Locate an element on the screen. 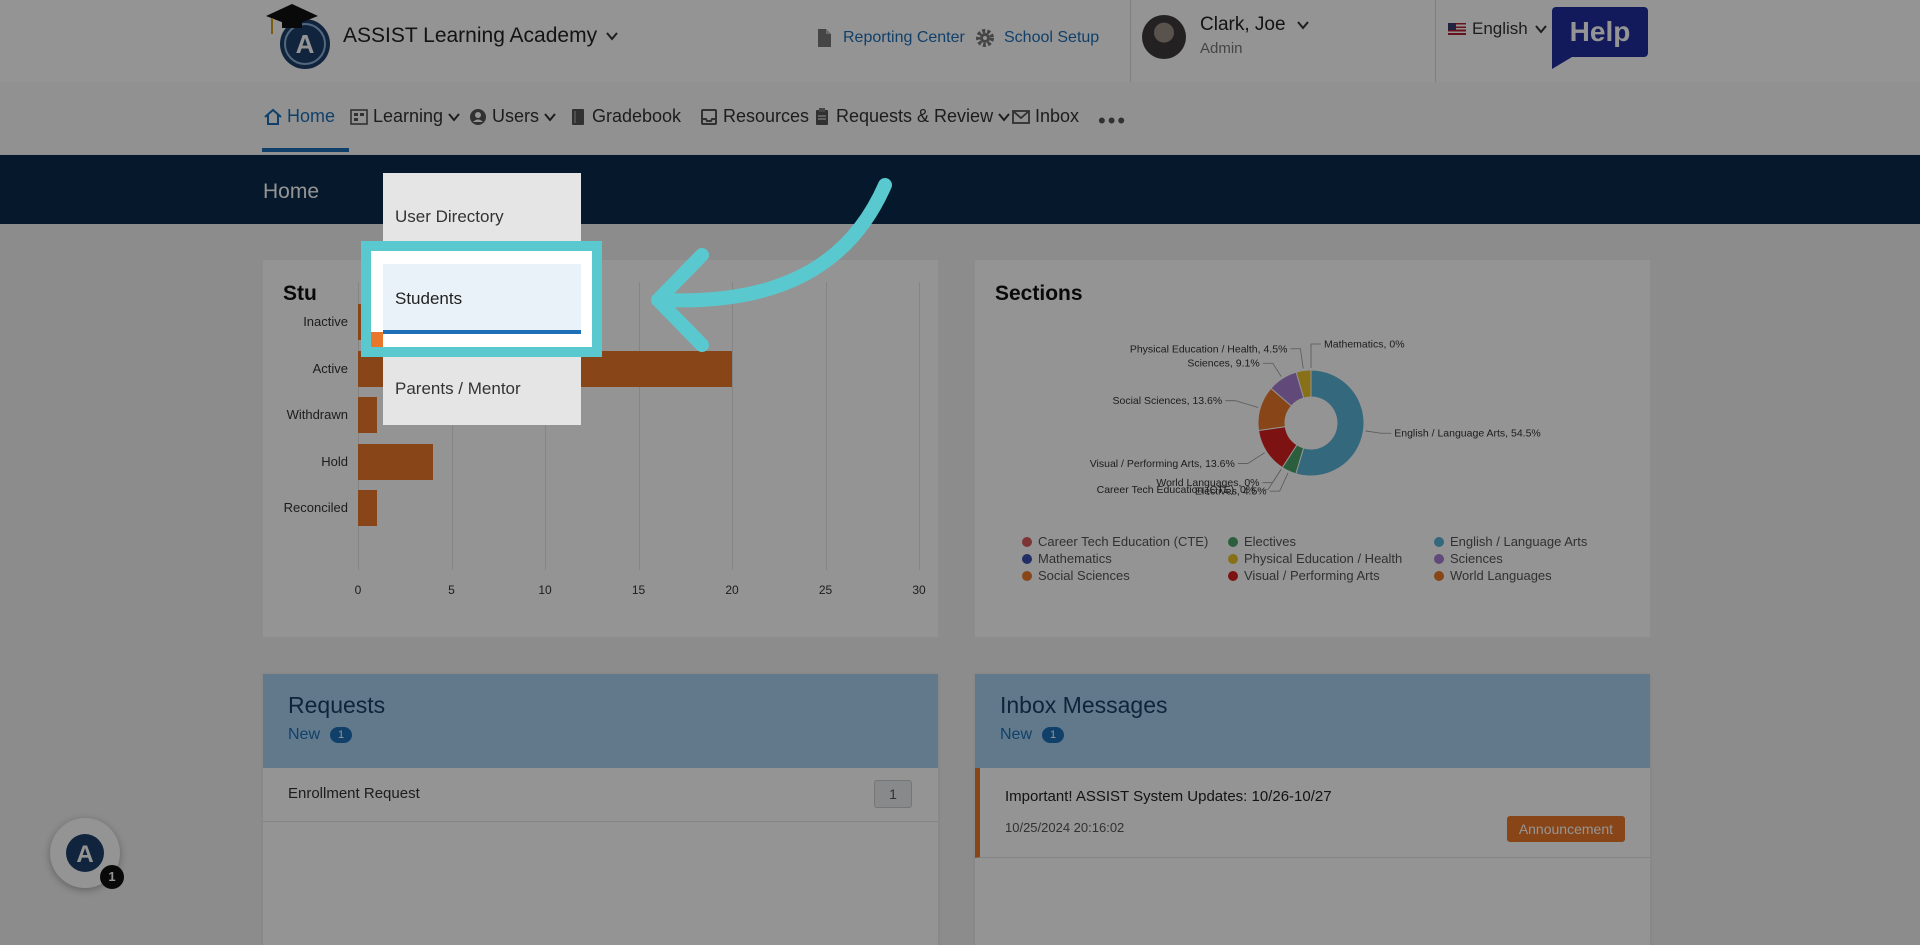 This screenshot has width=1920, height=945. tutorial-highlight-box is located at coordinates (481, 299).